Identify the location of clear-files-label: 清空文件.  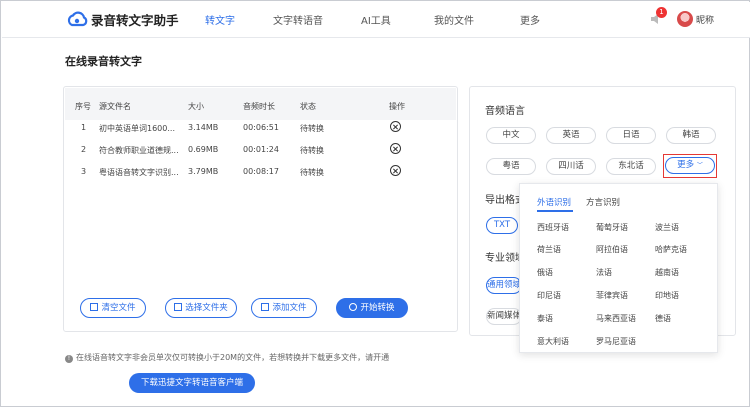
(118, 308).